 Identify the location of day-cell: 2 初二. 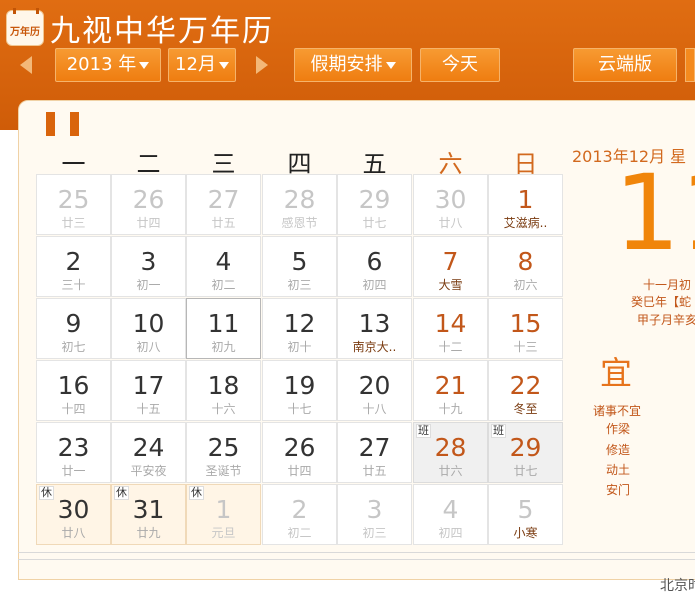
(299, 514).